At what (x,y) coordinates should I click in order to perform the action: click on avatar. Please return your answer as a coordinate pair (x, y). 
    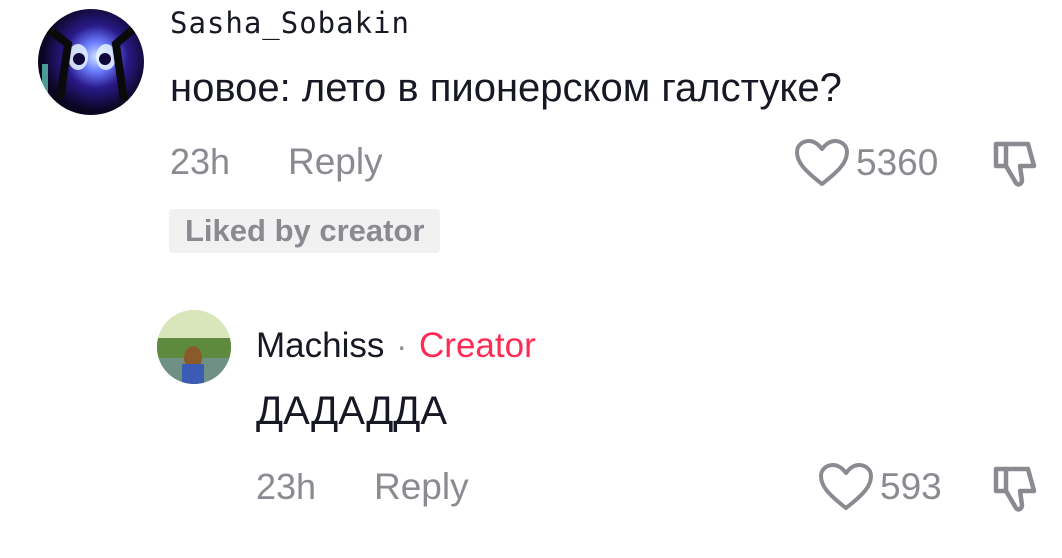
    Looking at the image, I should click on (91, 62).